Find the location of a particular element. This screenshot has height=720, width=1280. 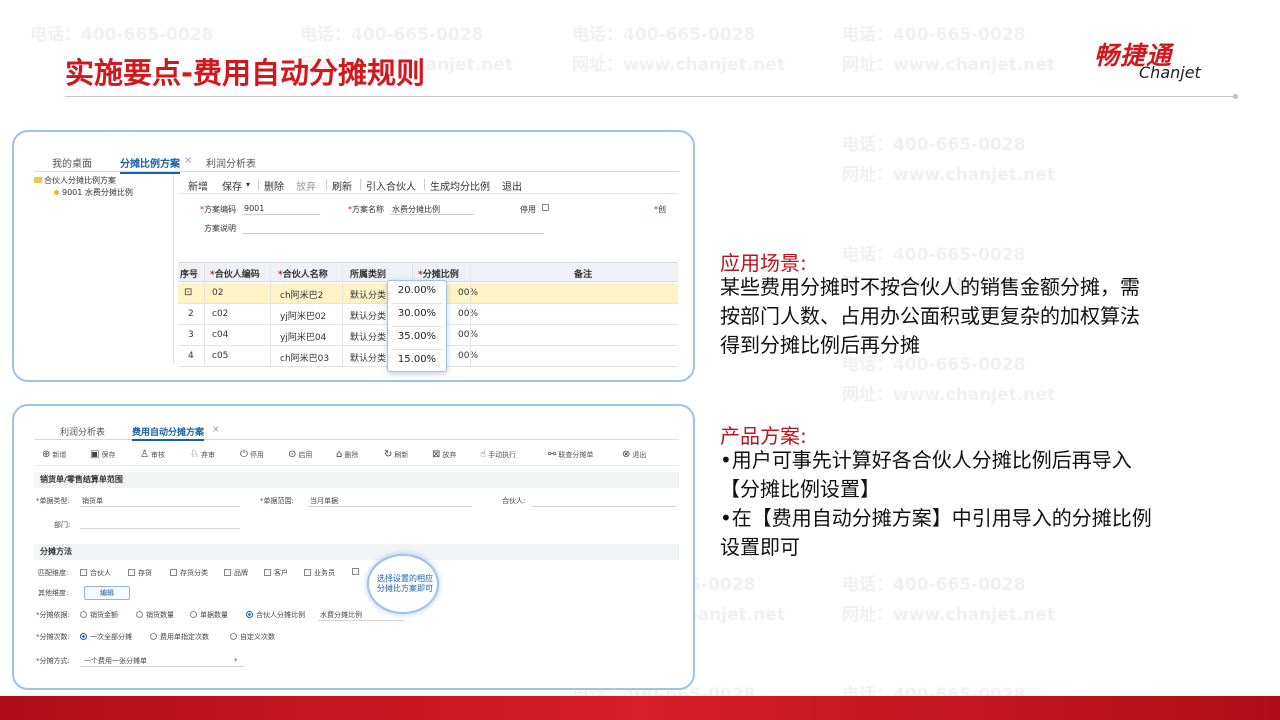

exit-button: ⊗ 退出 is located at coordinates (634, 454).